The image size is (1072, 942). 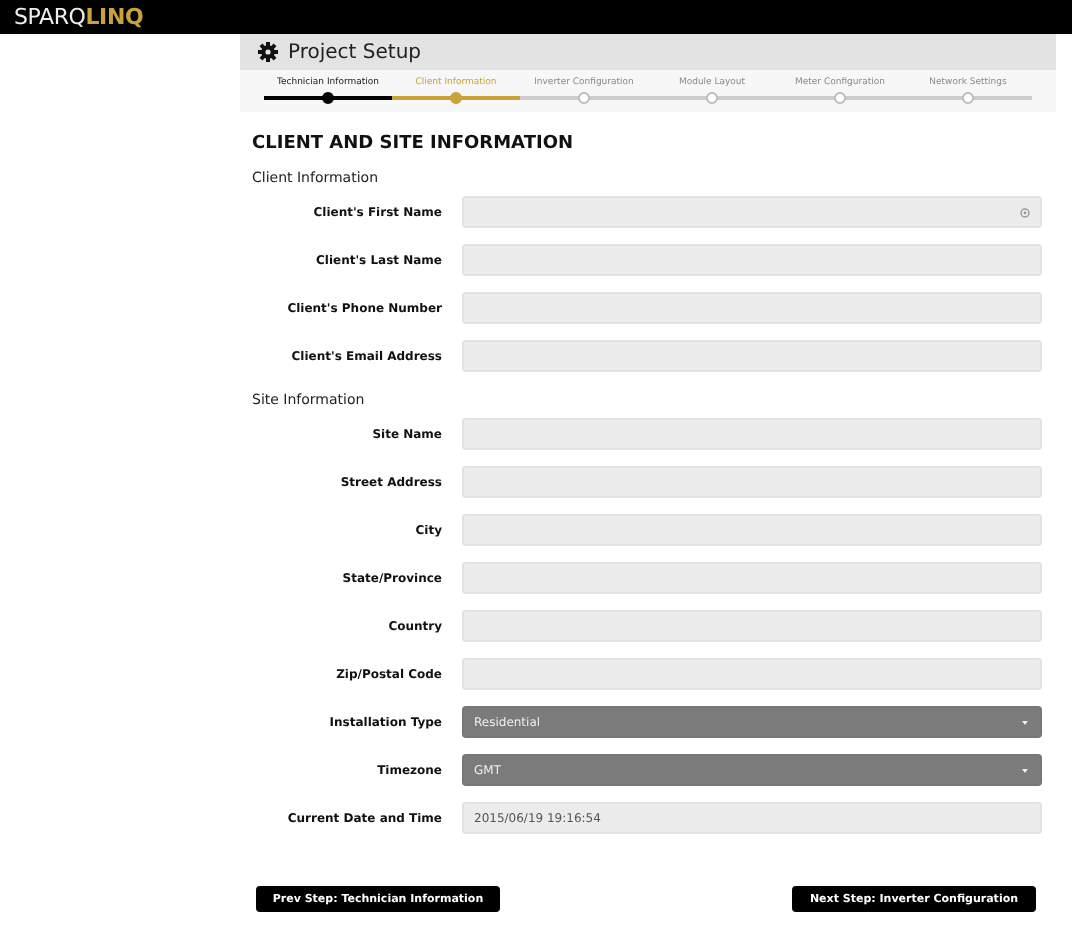 What do you see at coordinates (268, 52) in the screenshot?
I see `settings-icon` at bounding box center [268, 52].